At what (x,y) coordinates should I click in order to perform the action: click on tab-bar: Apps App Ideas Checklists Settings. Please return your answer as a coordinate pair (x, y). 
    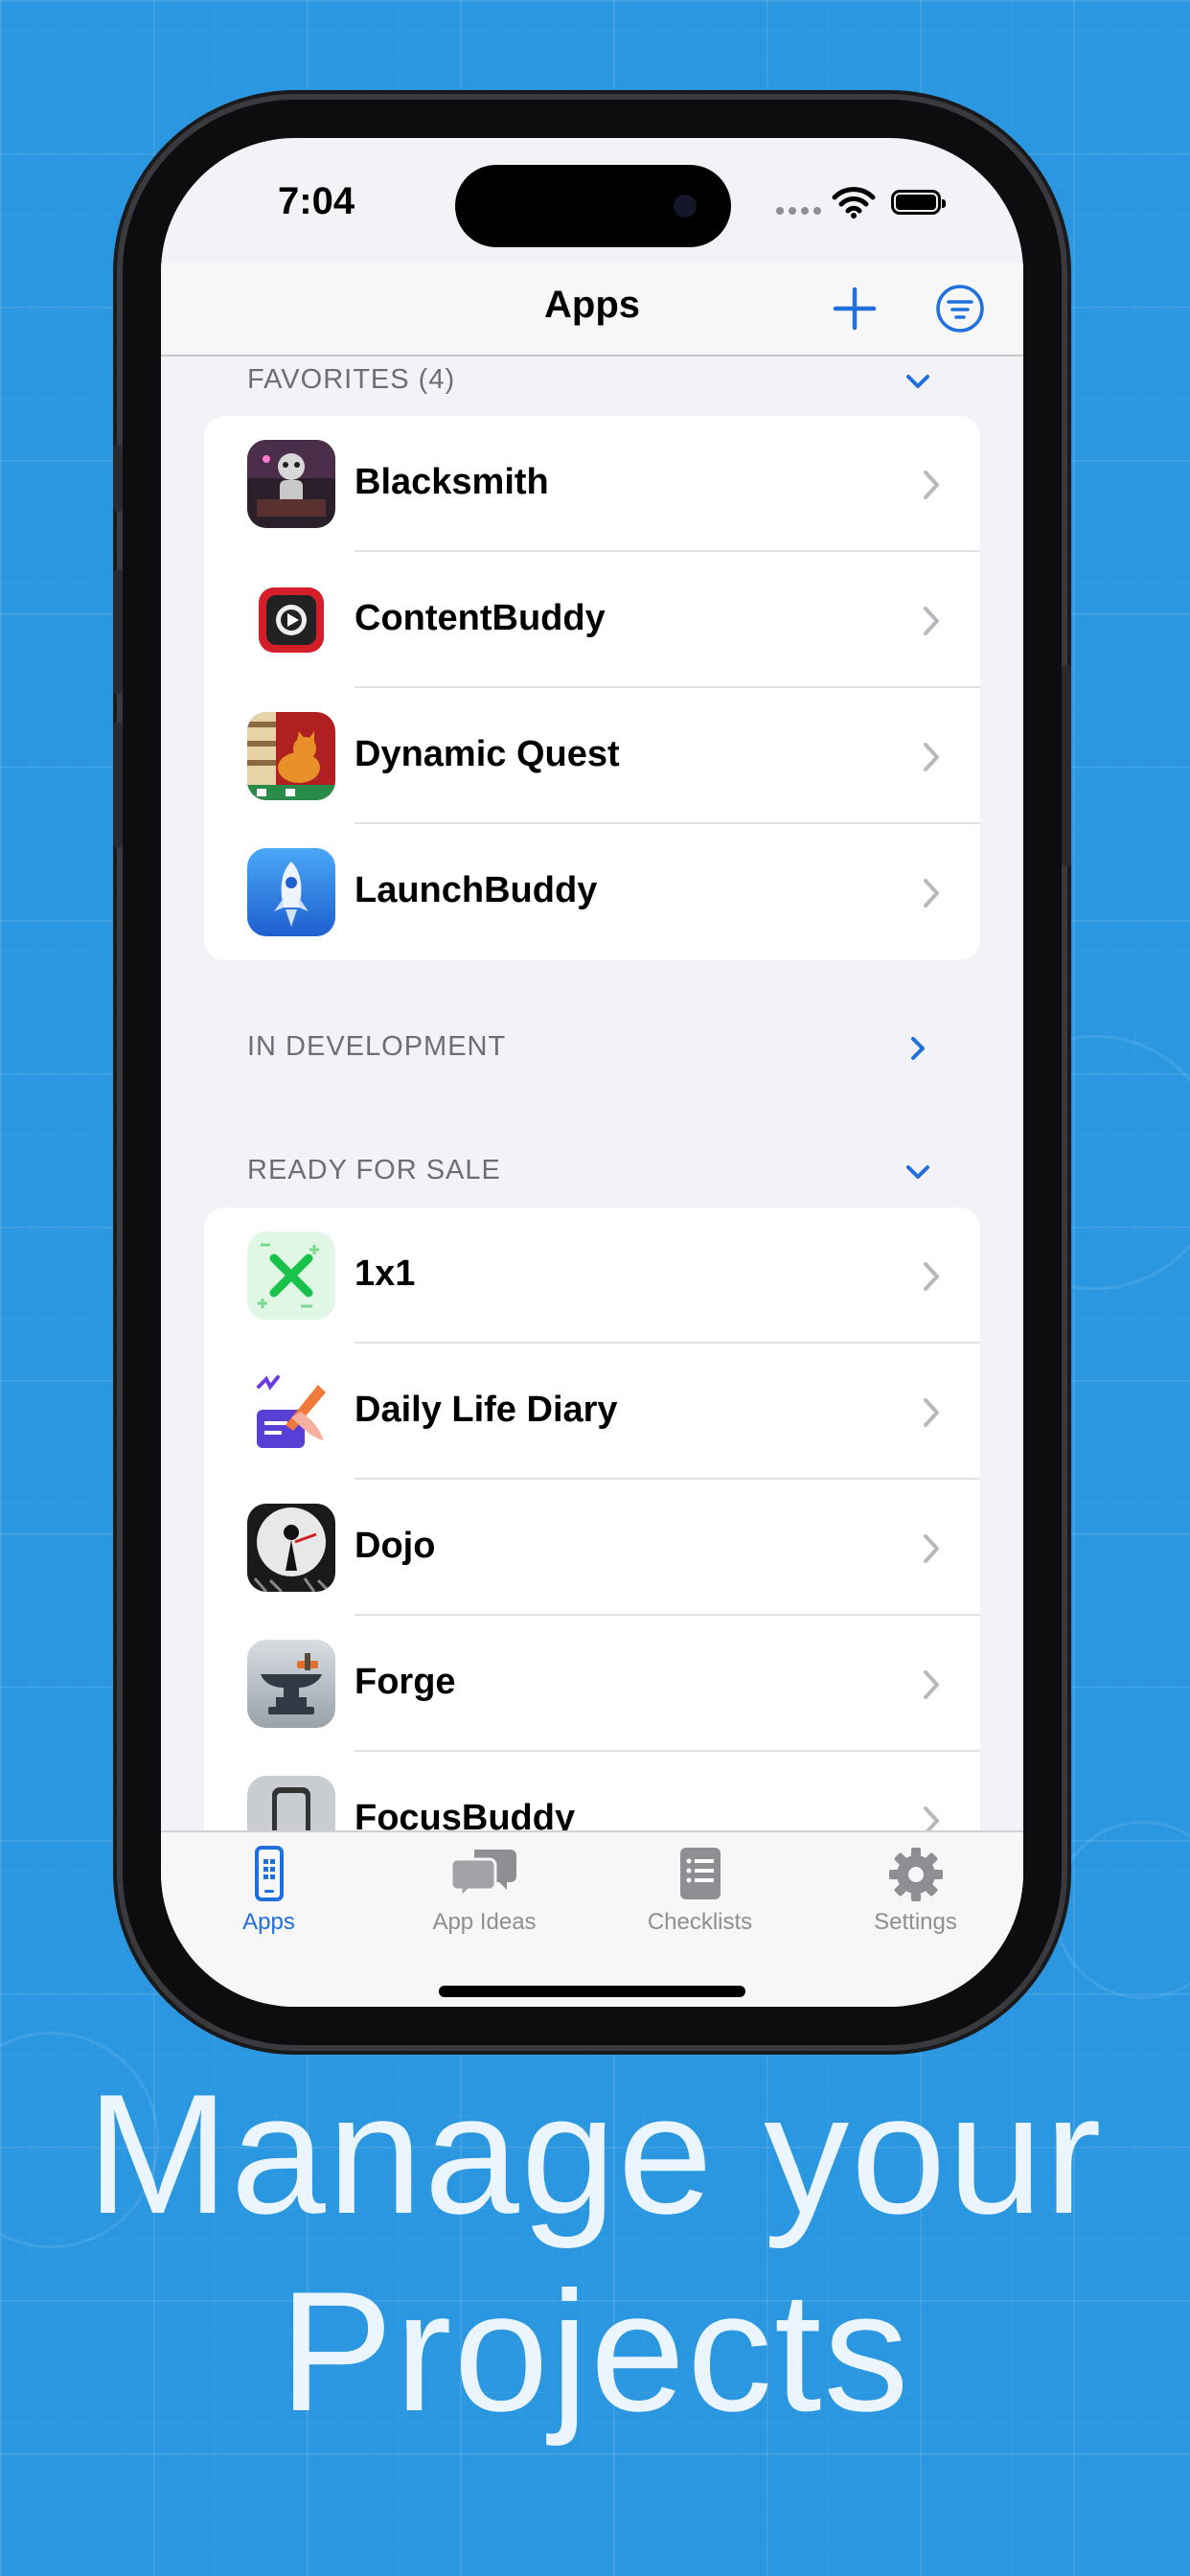
    Looking at the image, I should click on (592, 1918).